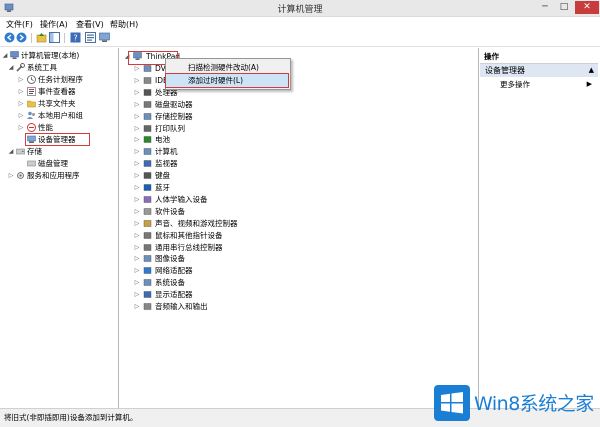 Image resolution: width=600 pixels, height=427 pixels. I want to click on device-category-label: 鼠标和其他指针设备, so click(189, 235).